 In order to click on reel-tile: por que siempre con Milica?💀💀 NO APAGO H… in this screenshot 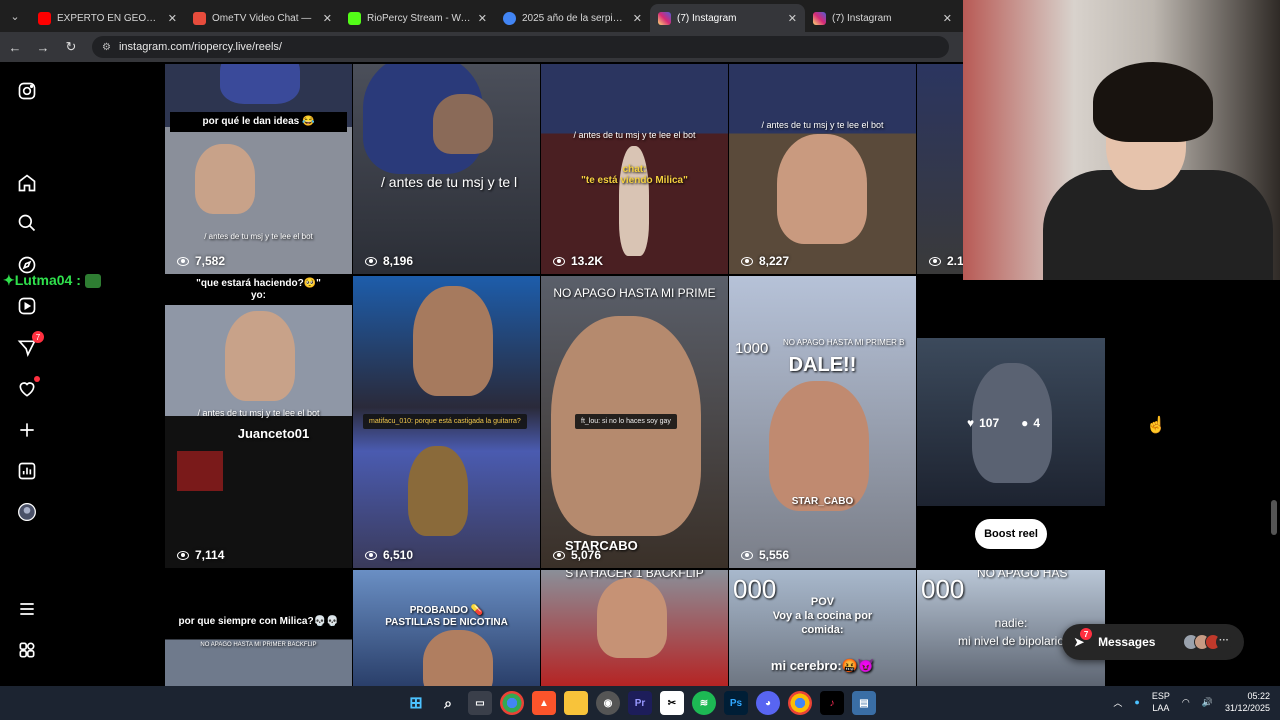, I will do `click(258, 628)`.